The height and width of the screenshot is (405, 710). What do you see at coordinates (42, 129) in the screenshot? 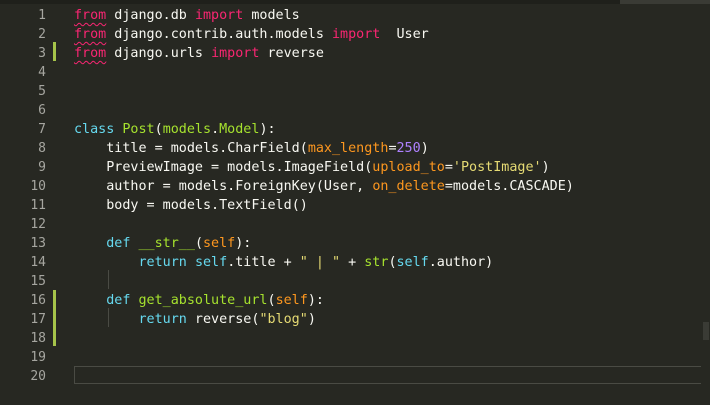
I see `line-number: 7` at bounding box center [42, 129].